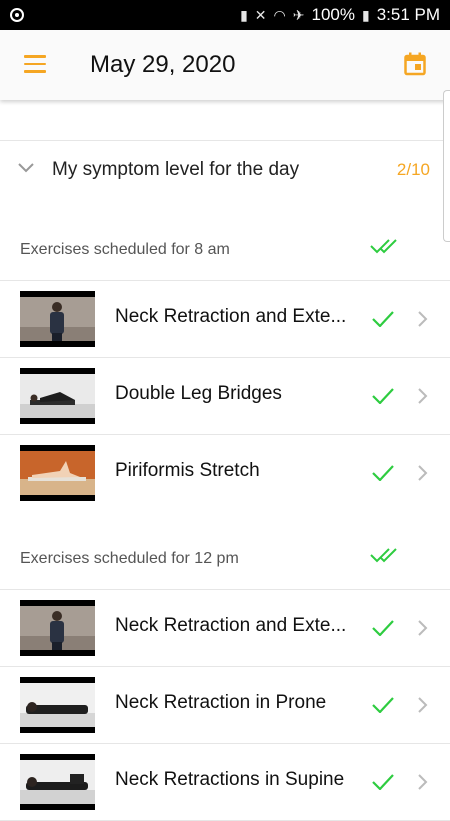  What do you see at coordinates (446, 166) in the screenshot?
I see `scrollbar` at bounding box center [446, 166].